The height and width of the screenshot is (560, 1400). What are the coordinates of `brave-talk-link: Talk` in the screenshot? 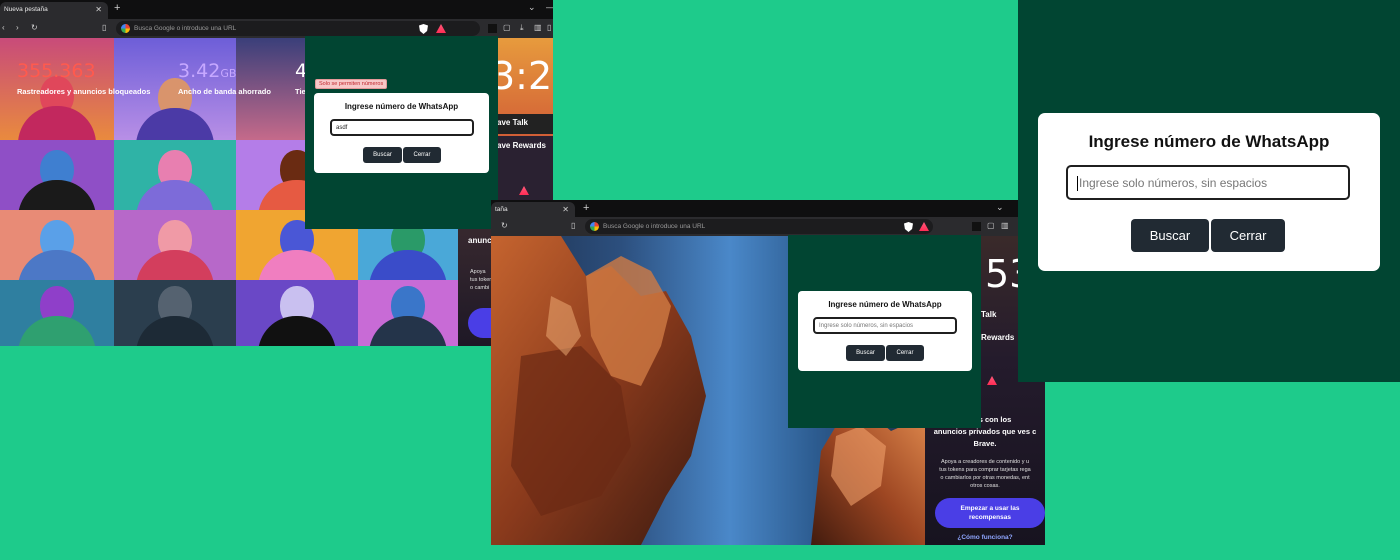 It's located at (988, 314).